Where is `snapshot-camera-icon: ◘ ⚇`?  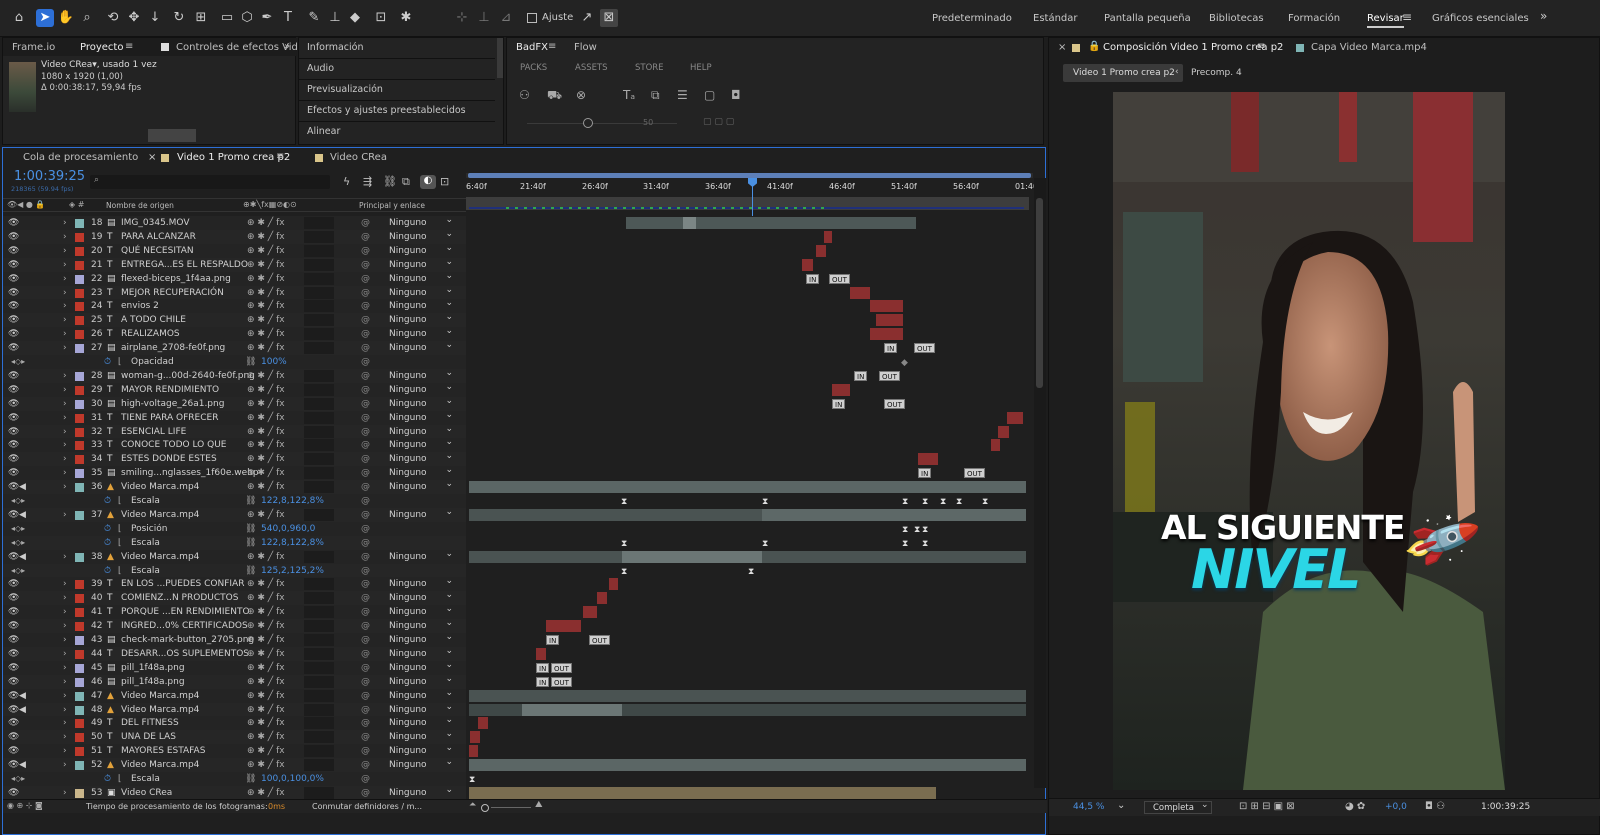
snapshot-camera-icon: ◘ ⚇ is located at coordinates (1435, 806).